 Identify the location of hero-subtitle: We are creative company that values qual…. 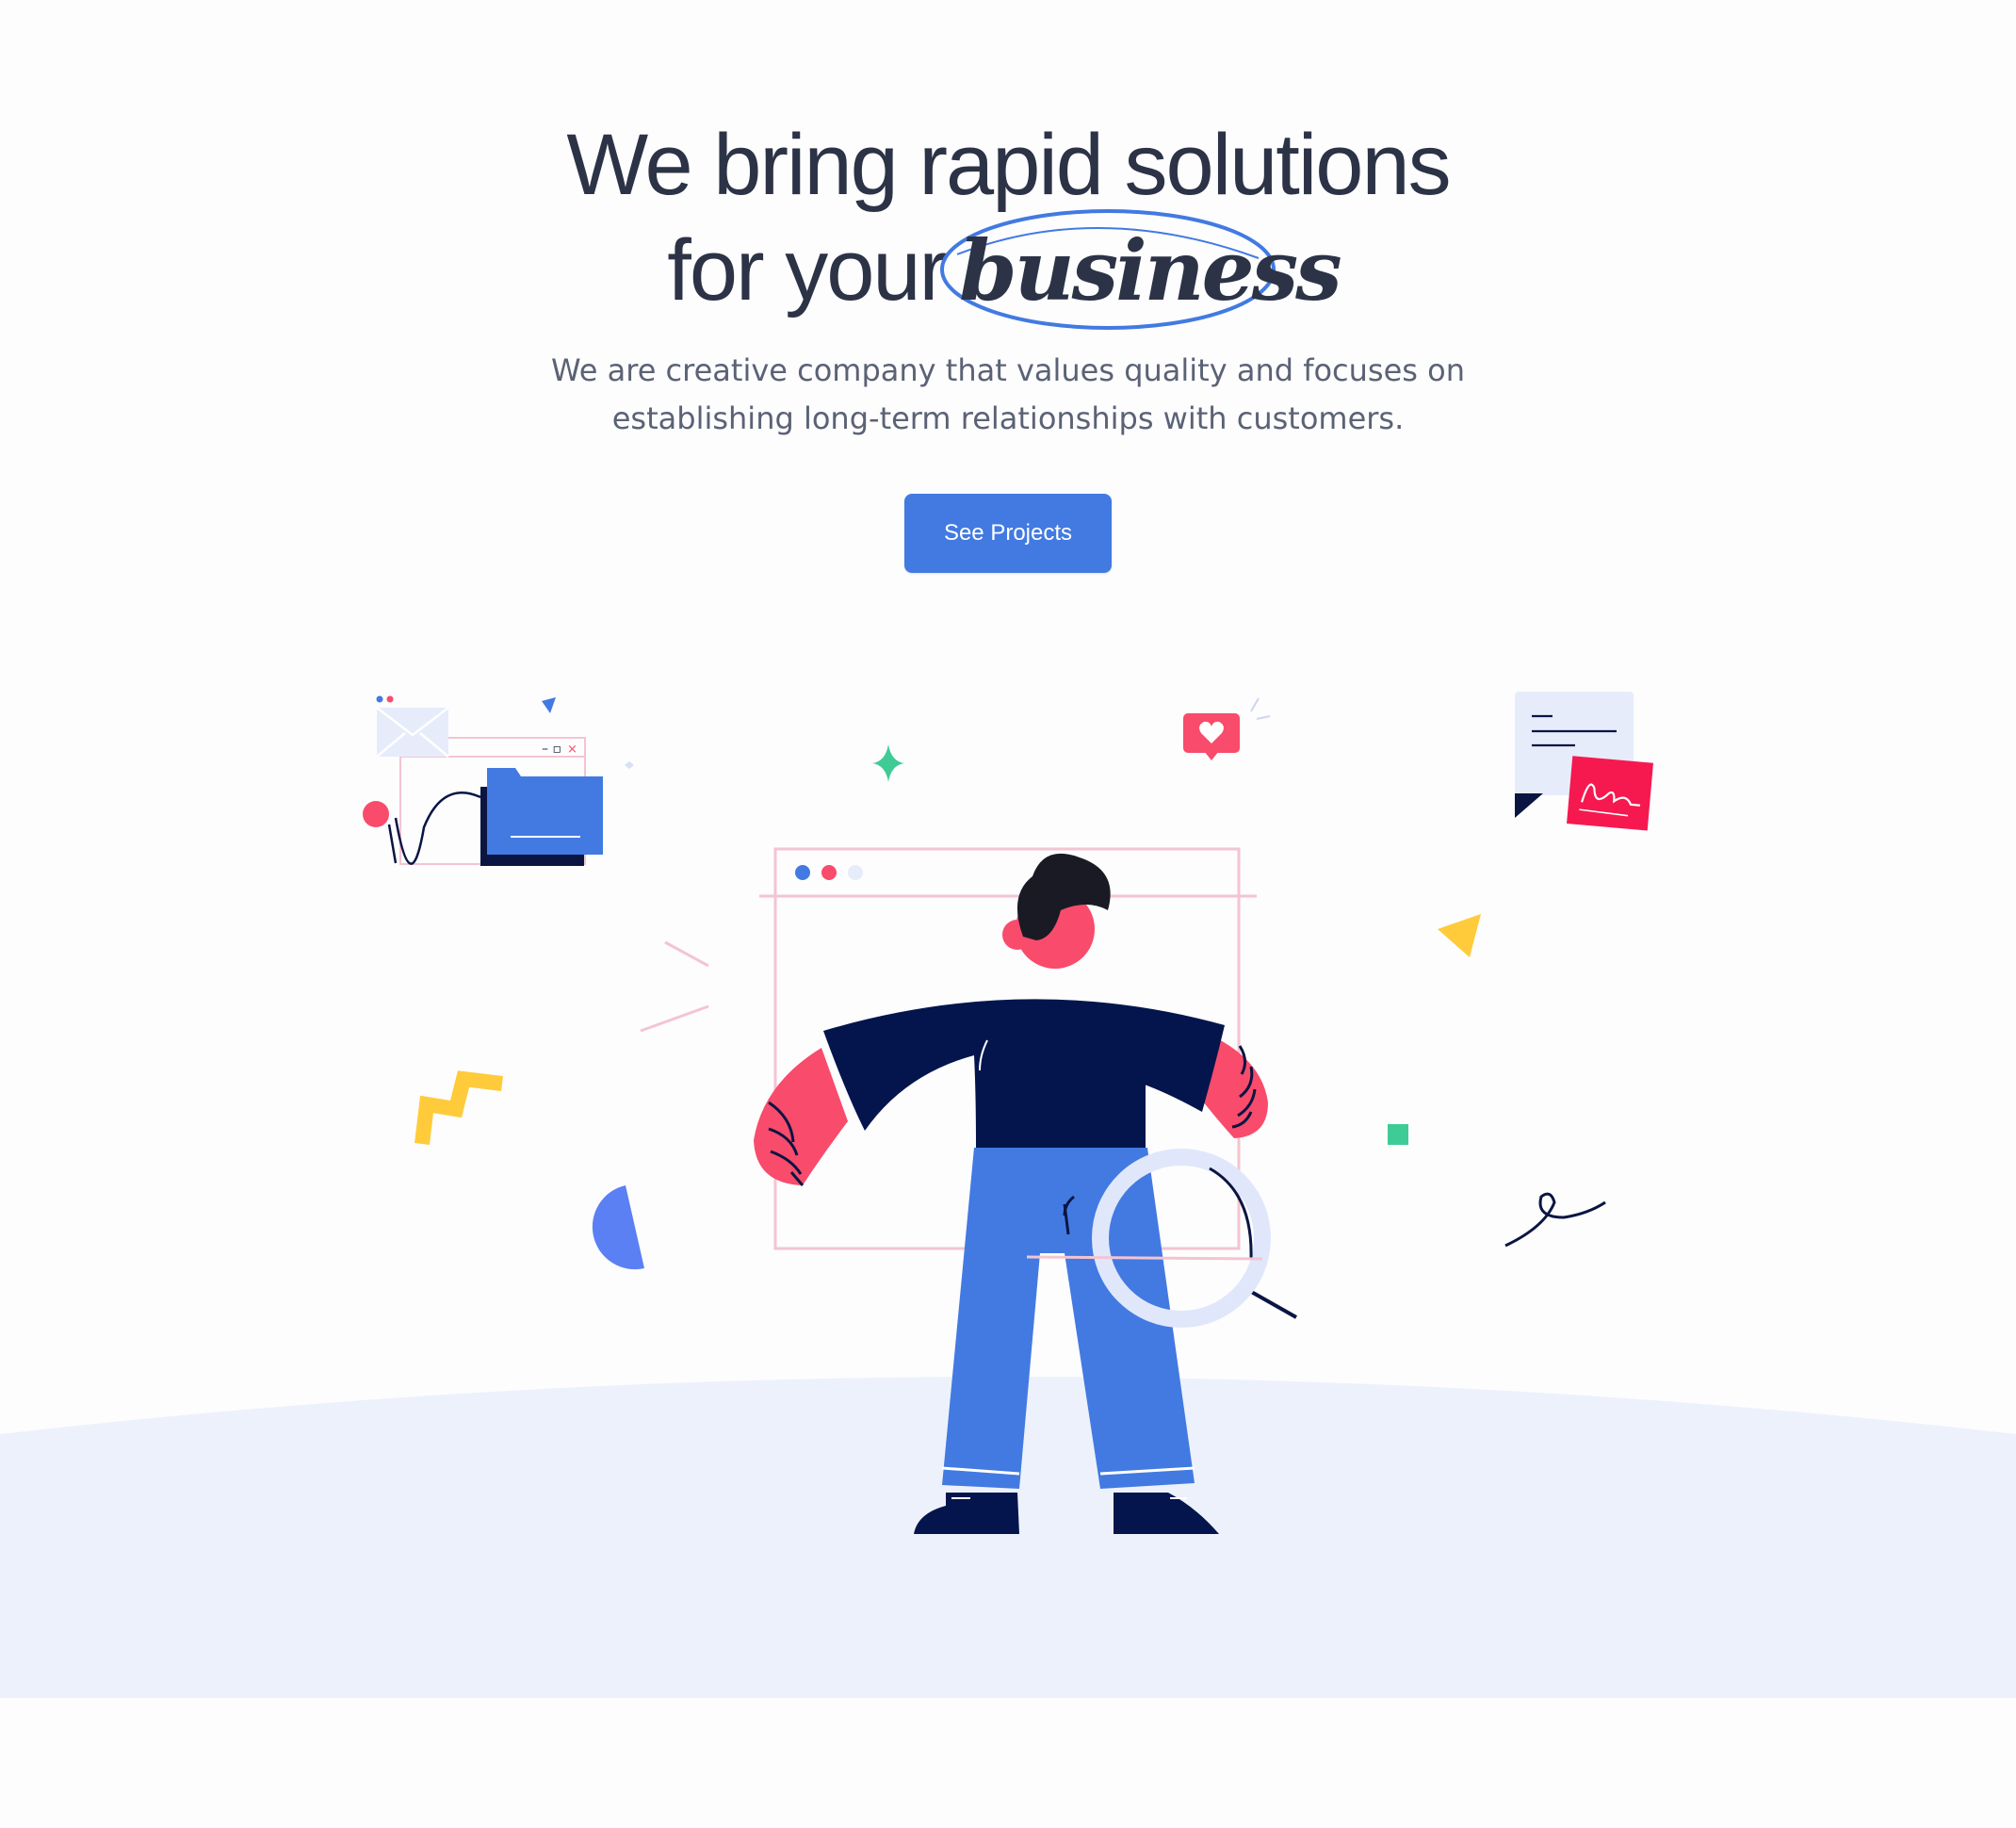
(1008, 395).